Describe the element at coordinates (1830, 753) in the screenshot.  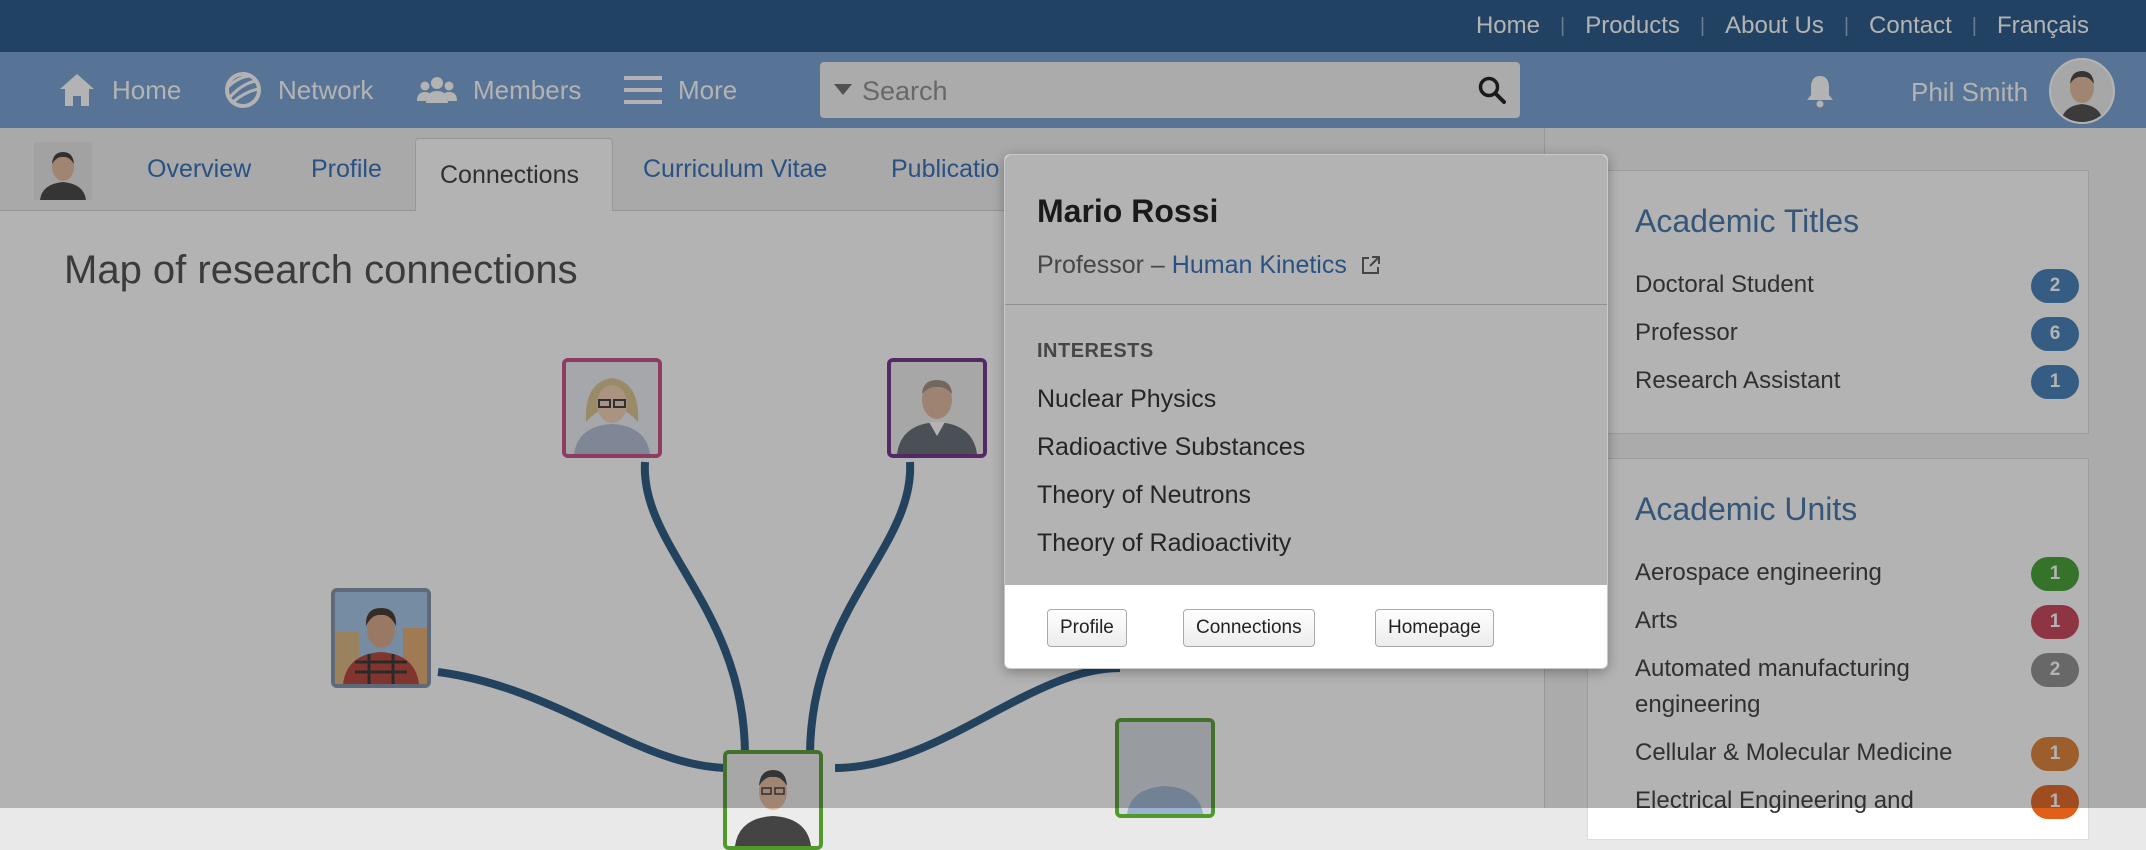
I see `filter-item: Cellular & Molecular Medicine` at that location.